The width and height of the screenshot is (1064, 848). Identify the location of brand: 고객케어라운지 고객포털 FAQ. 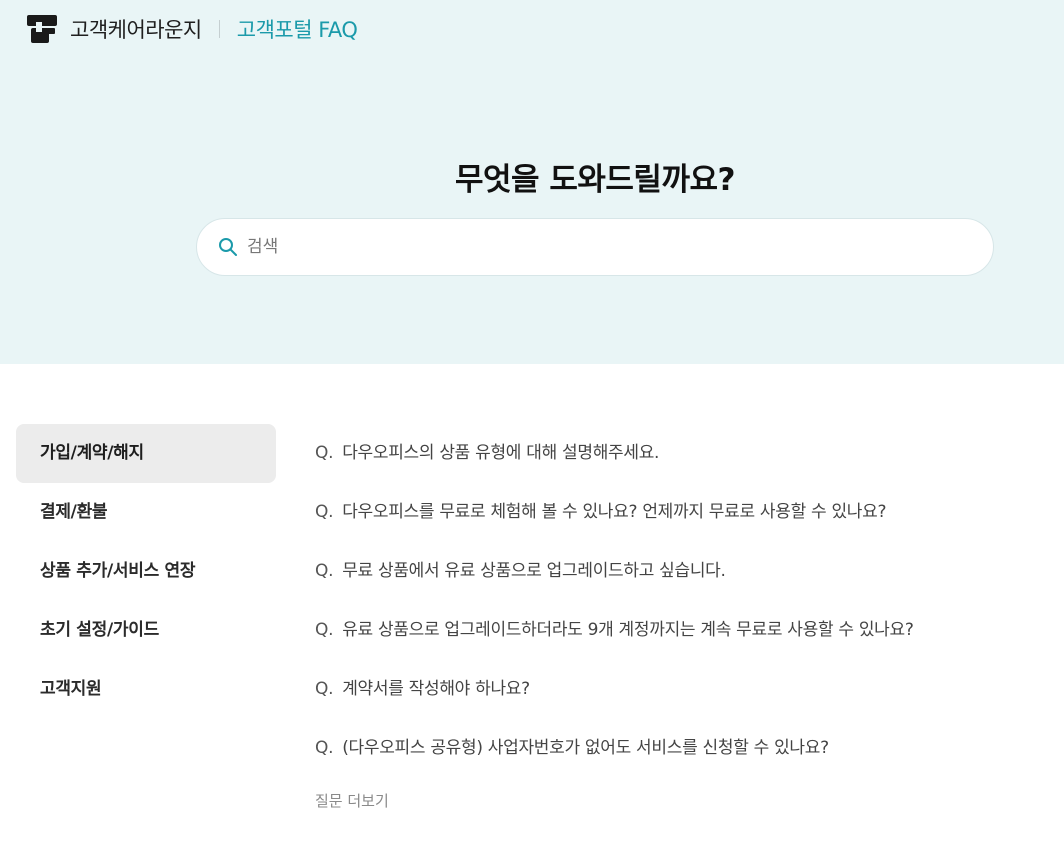
(192, 29).